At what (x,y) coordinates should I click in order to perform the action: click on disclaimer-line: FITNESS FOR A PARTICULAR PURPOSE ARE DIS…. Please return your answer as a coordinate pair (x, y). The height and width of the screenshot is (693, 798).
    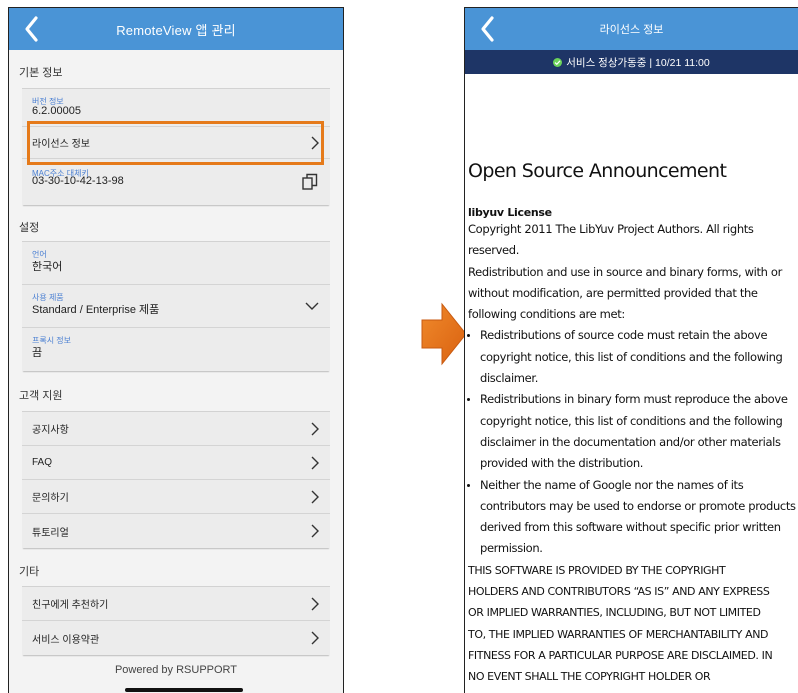
    Looking at the image, I should click on (620, 655).